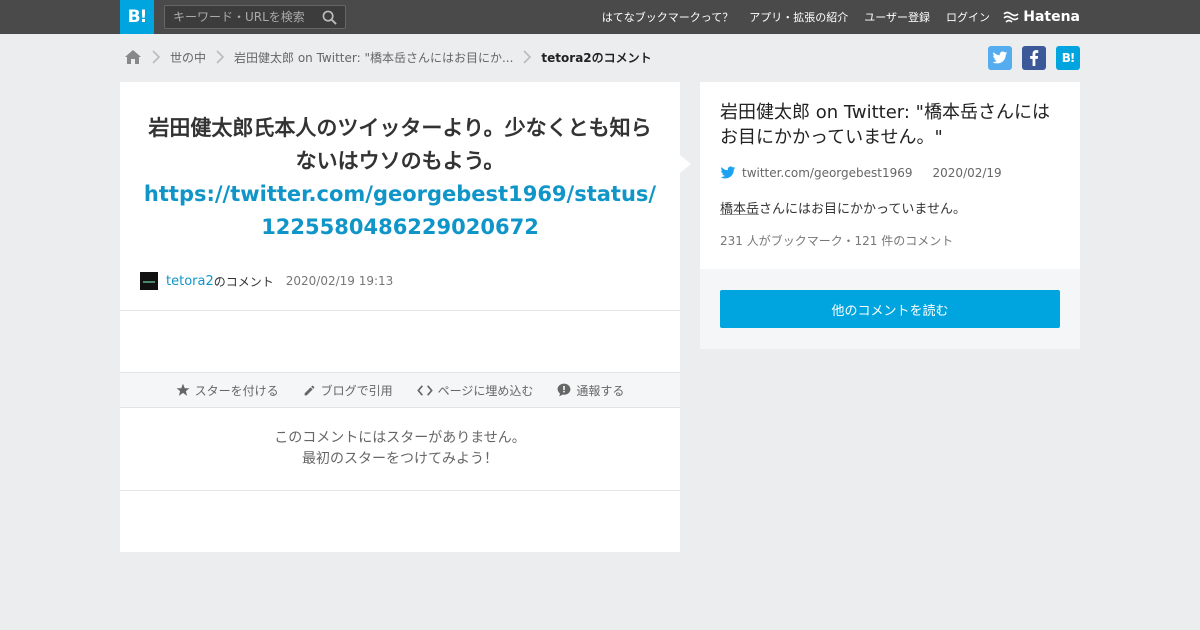  What do you see at coordinates (149, 281) in the screenshot?
I see `avatar` at bounding box center [149, 281].